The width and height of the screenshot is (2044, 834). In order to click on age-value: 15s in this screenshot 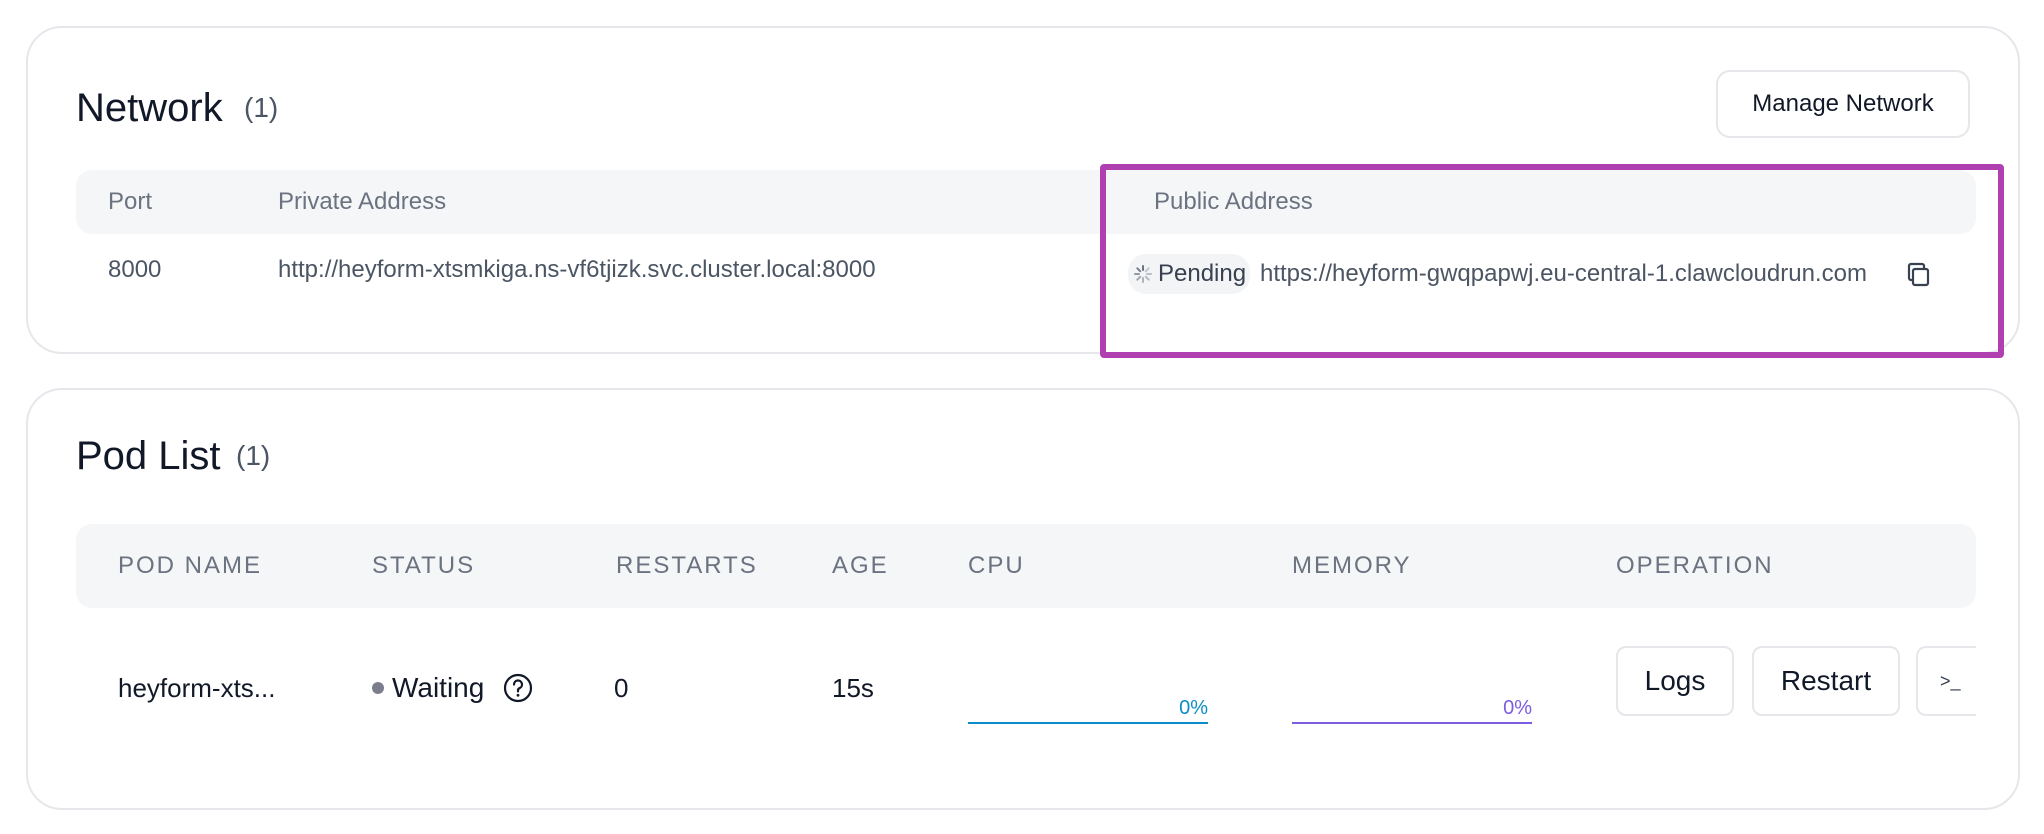, I will do `click(853, 688)`.